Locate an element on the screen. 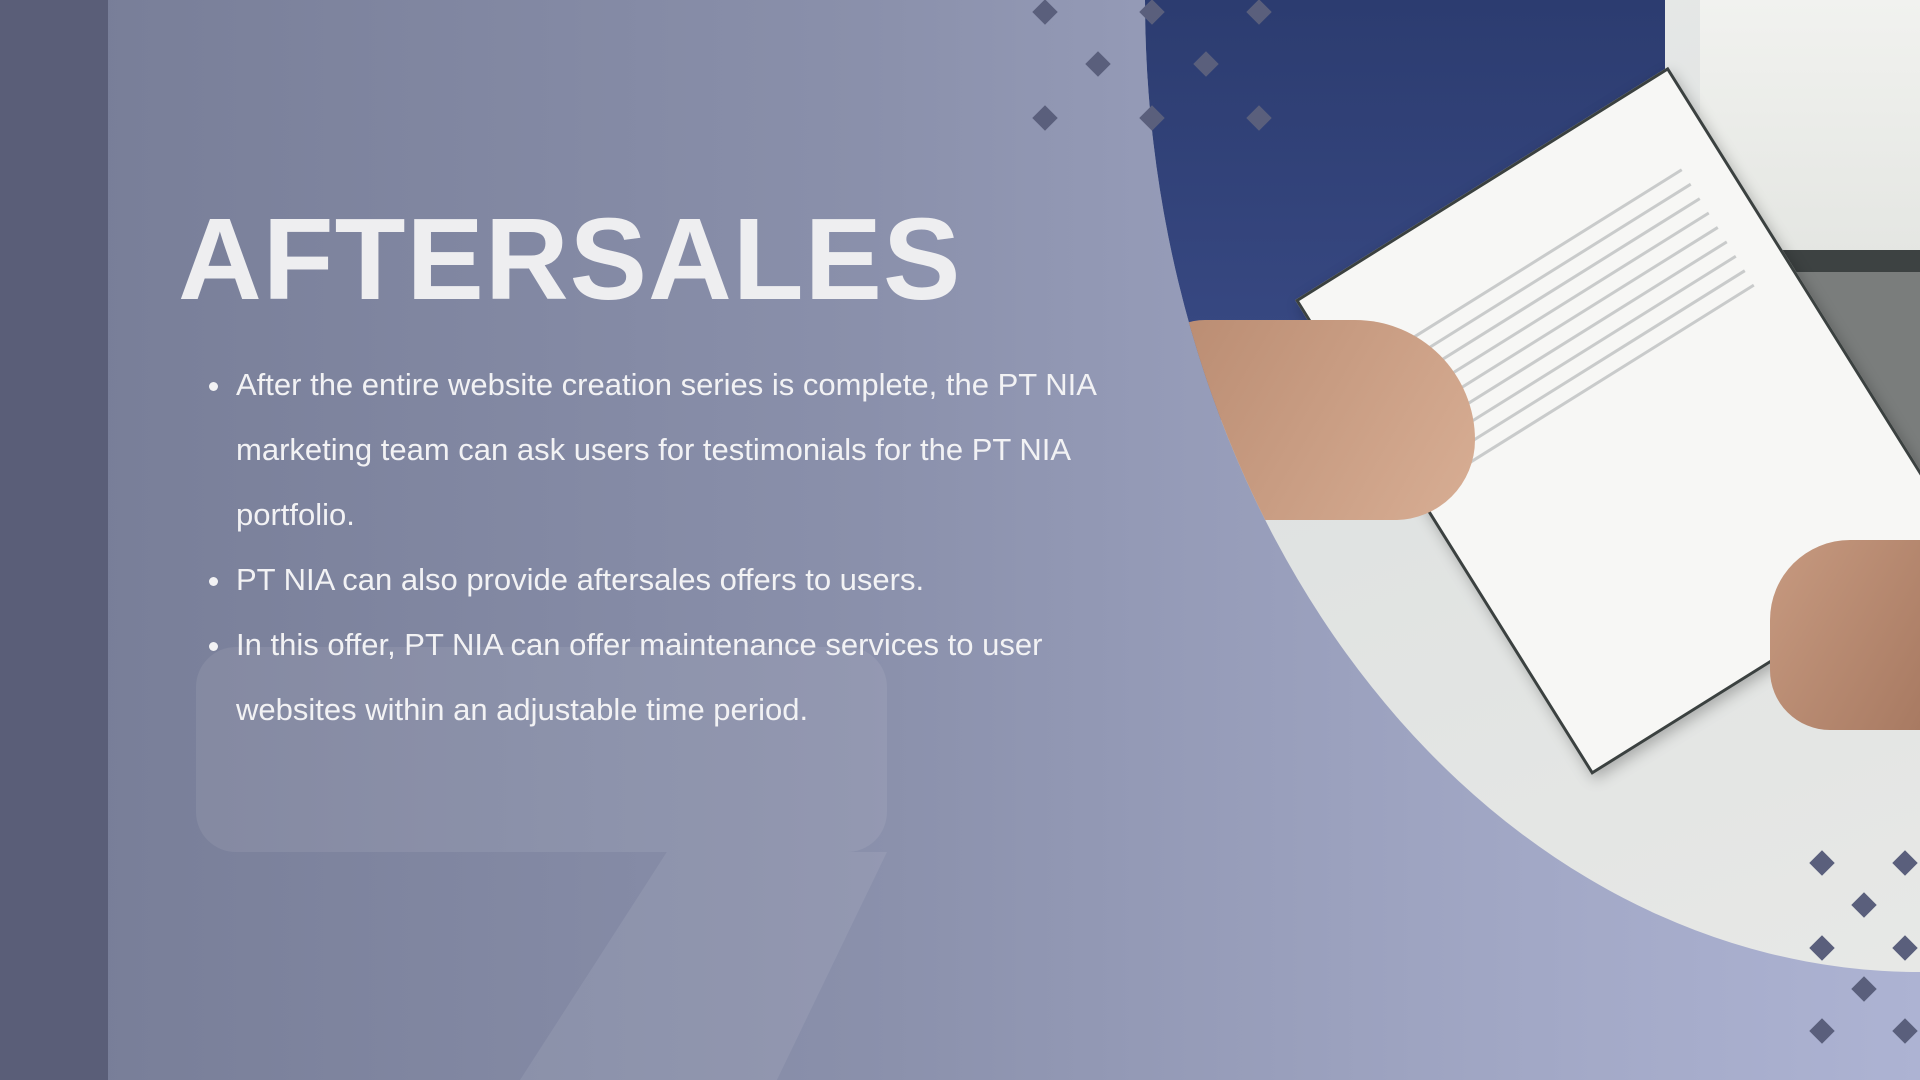 The image size is (1920, 1080). left-accent-strip is located at coordinates (54, 540).